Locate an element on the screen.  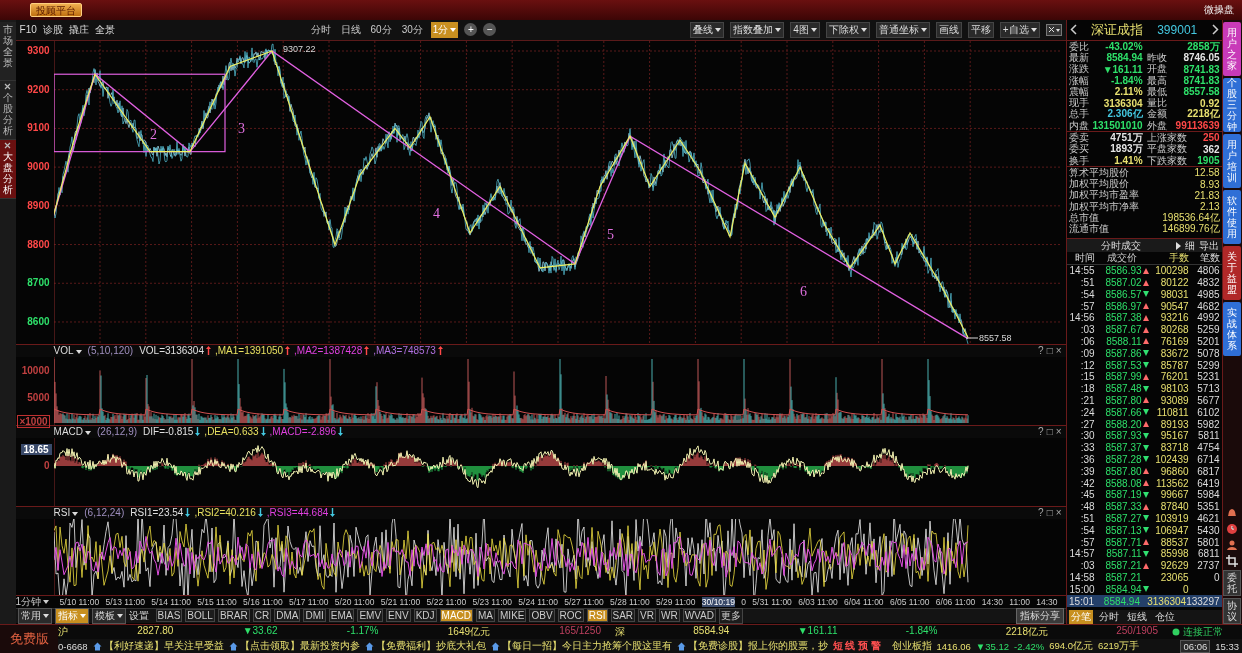
toolbar-button: 叠线 is located at coordinates (707, 29).